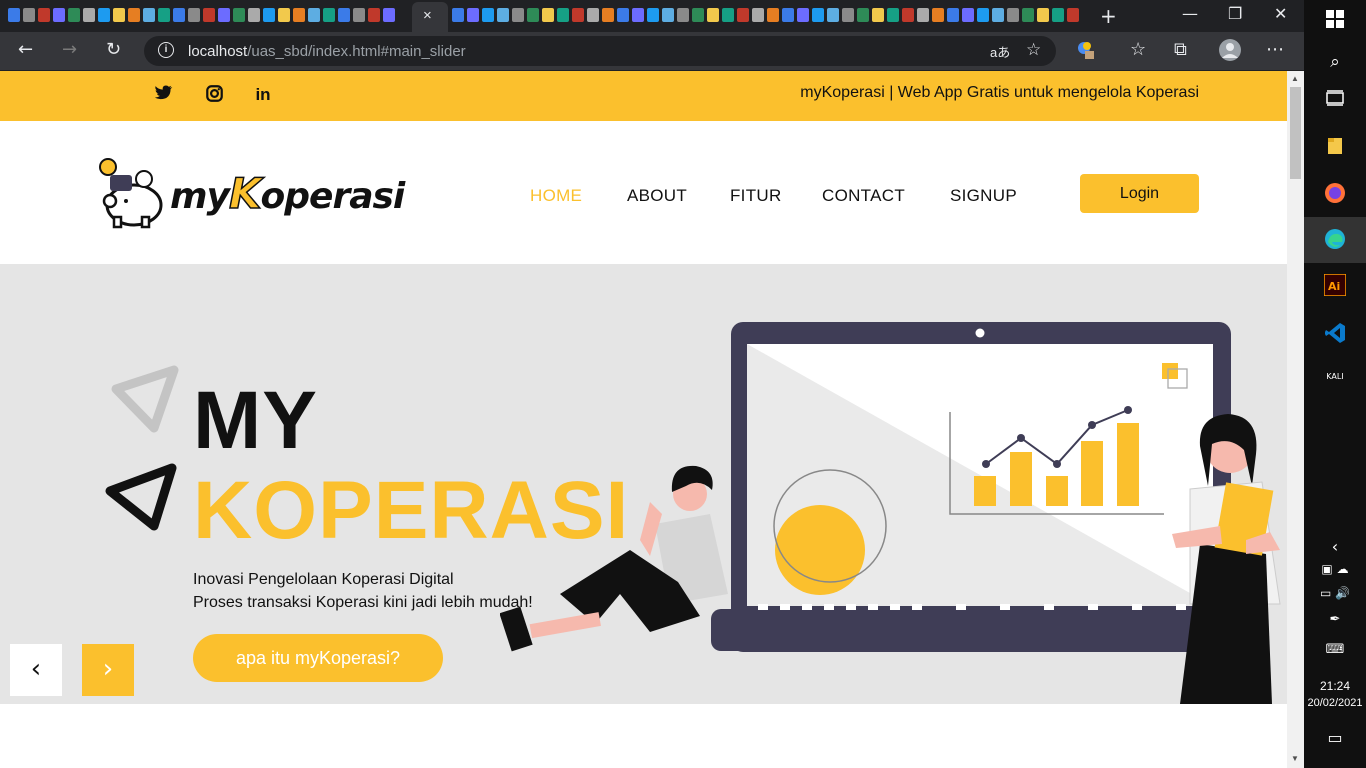  Describe the element at coordinates (1230, 52) in the screenshot. I see `profile-avatar` at that location.